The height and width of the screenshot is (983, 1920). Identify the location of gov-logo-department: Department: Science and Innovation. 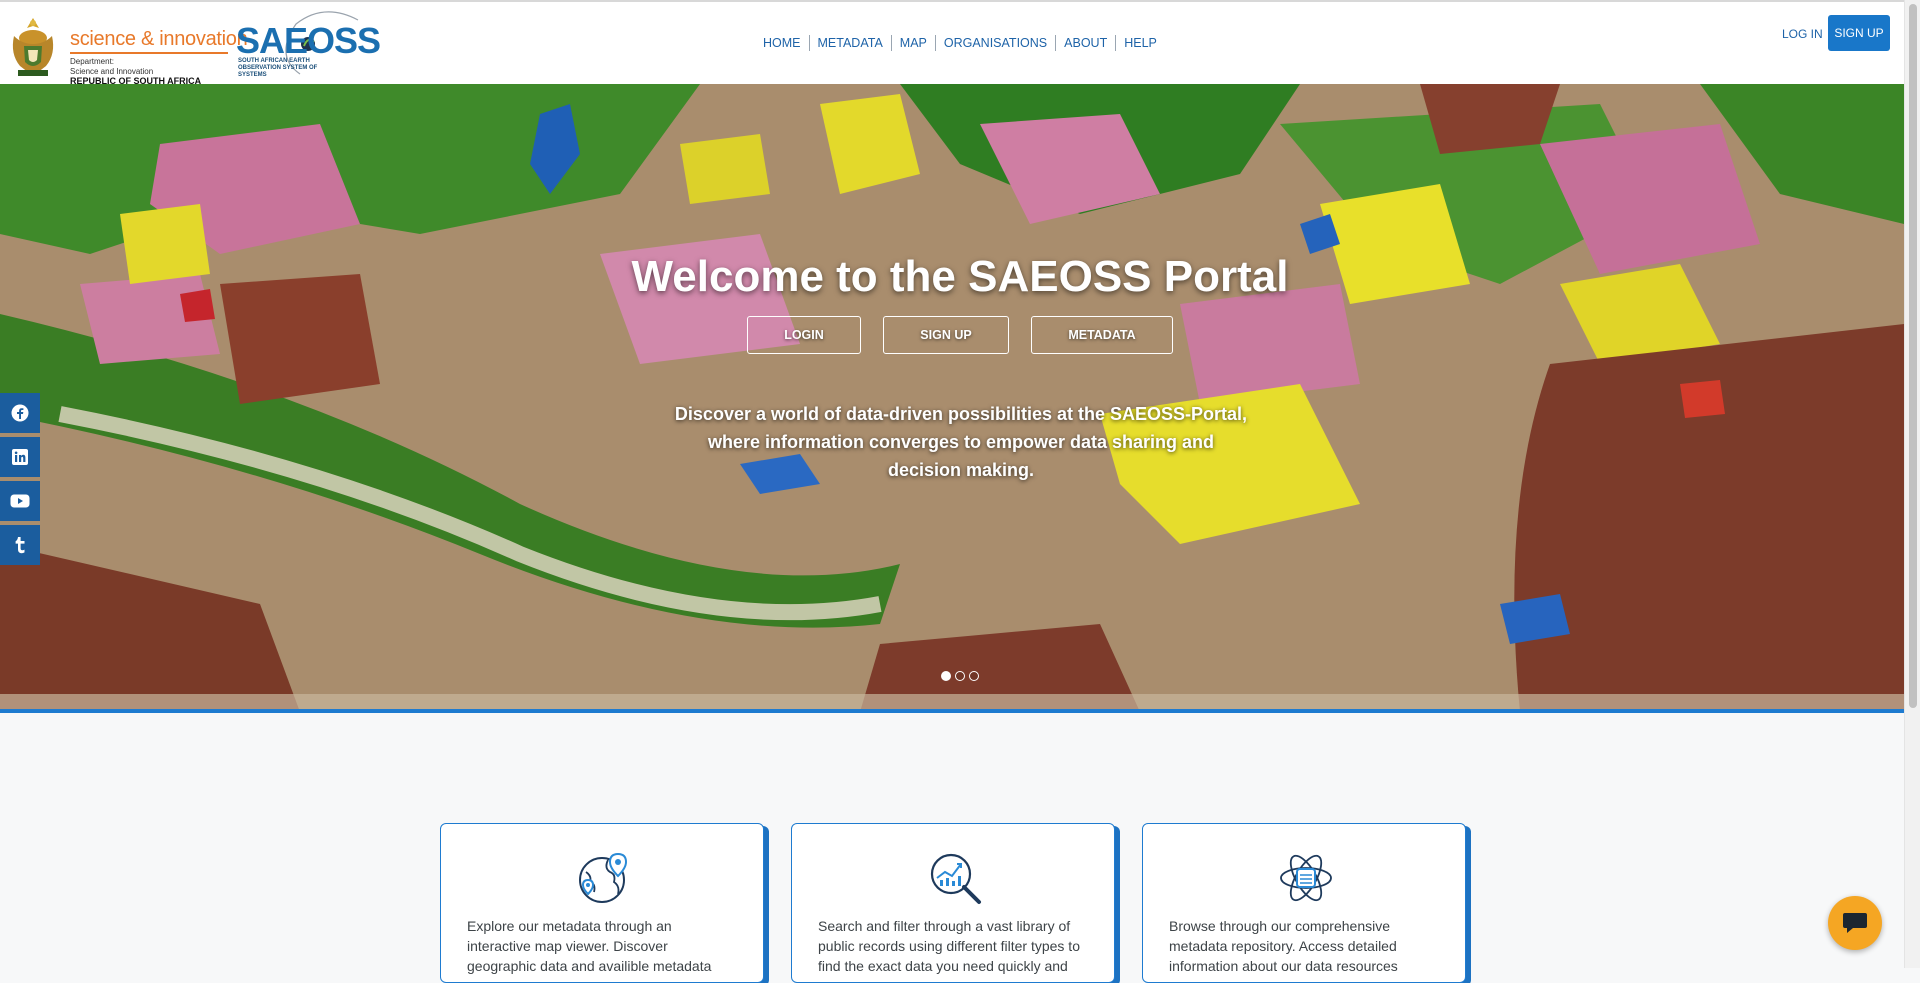
(111, 67).